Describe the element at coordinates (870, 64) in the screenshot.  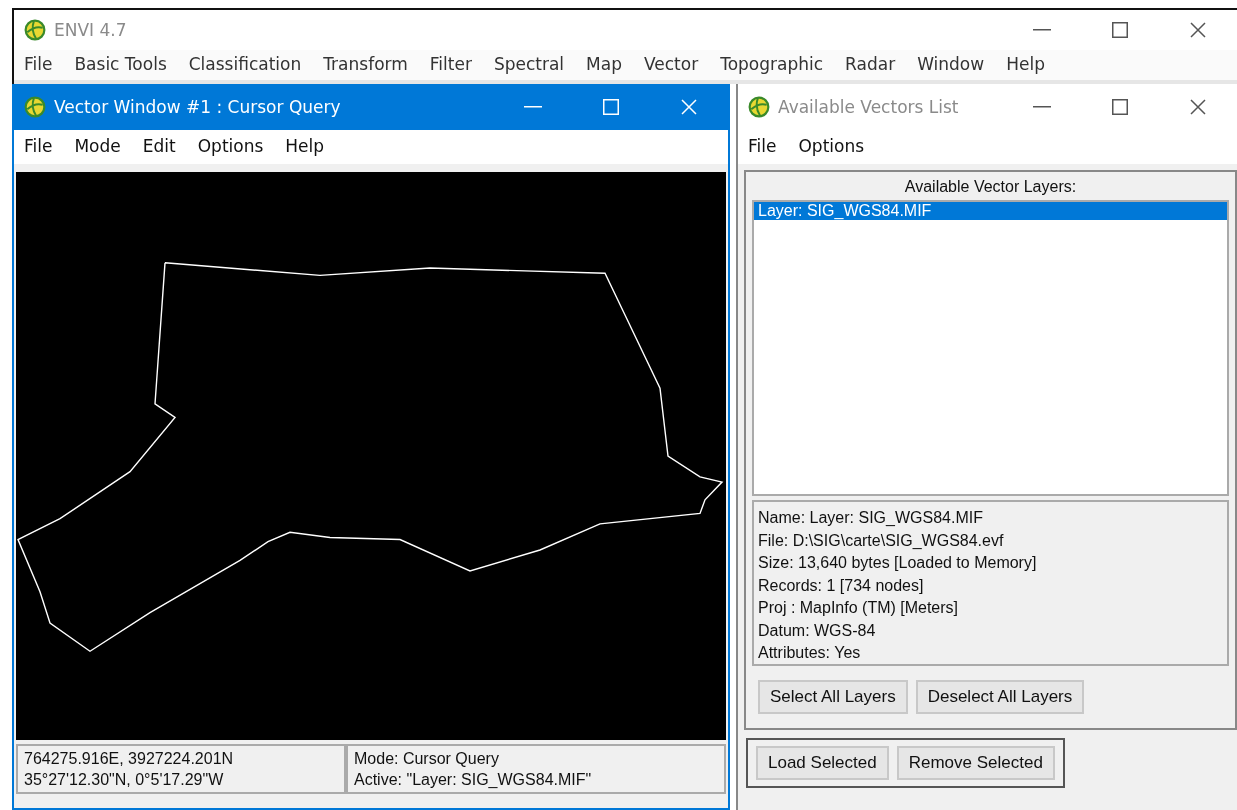
I see `menu-item: Radar` at that location.